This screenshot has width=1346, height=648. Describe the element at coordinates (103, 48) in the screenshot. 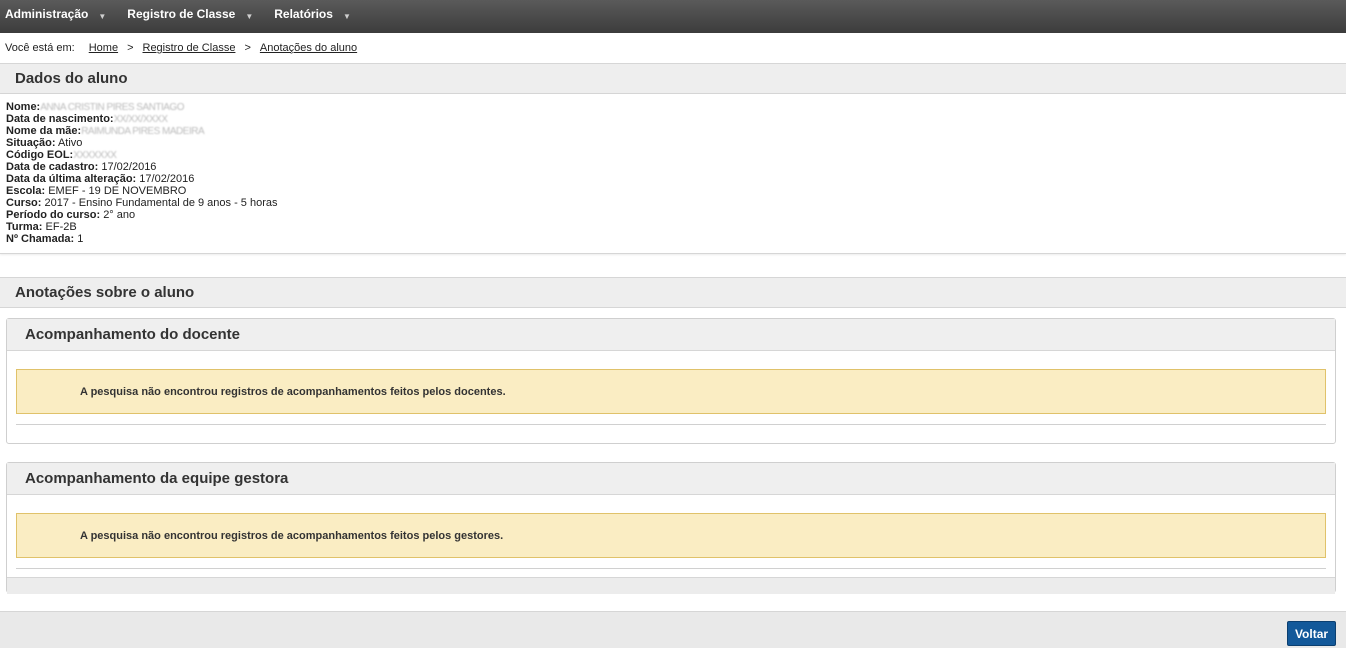

I see `breadcrumb-home: Home` at that location.